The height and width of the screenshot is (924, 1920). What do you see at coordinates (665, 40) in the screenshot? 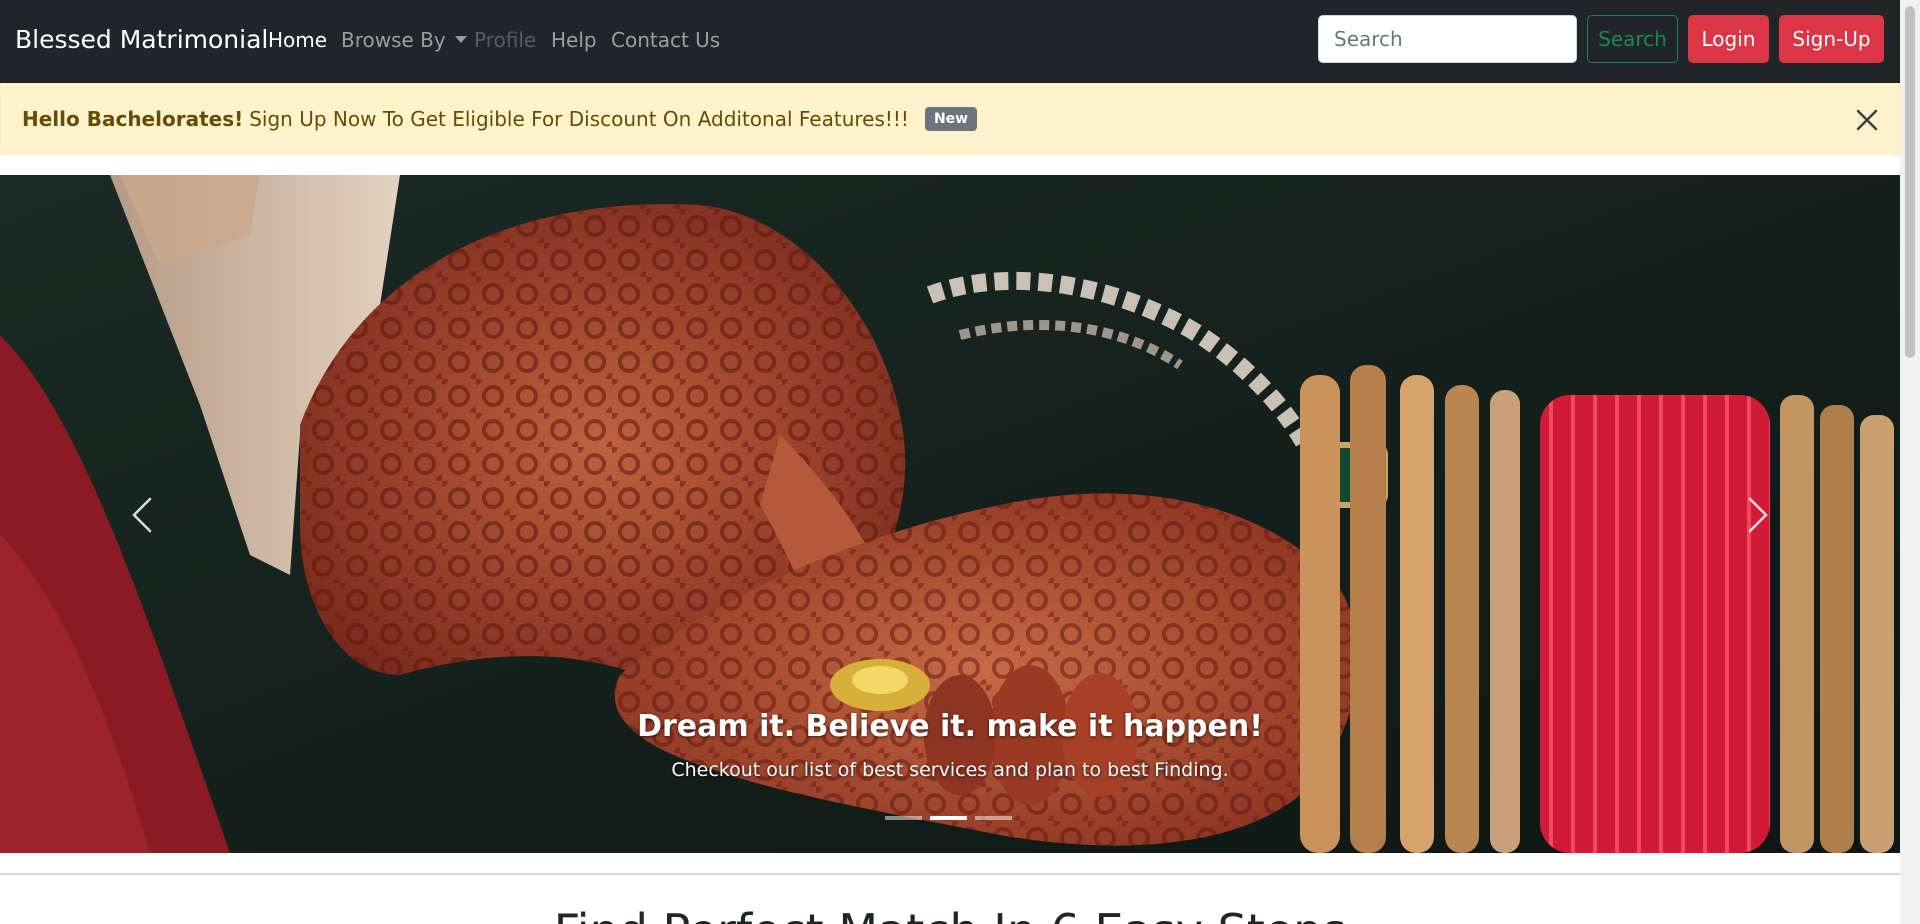
I see `nav-contact-us: Contact Us` at bounding box center [665, 40].